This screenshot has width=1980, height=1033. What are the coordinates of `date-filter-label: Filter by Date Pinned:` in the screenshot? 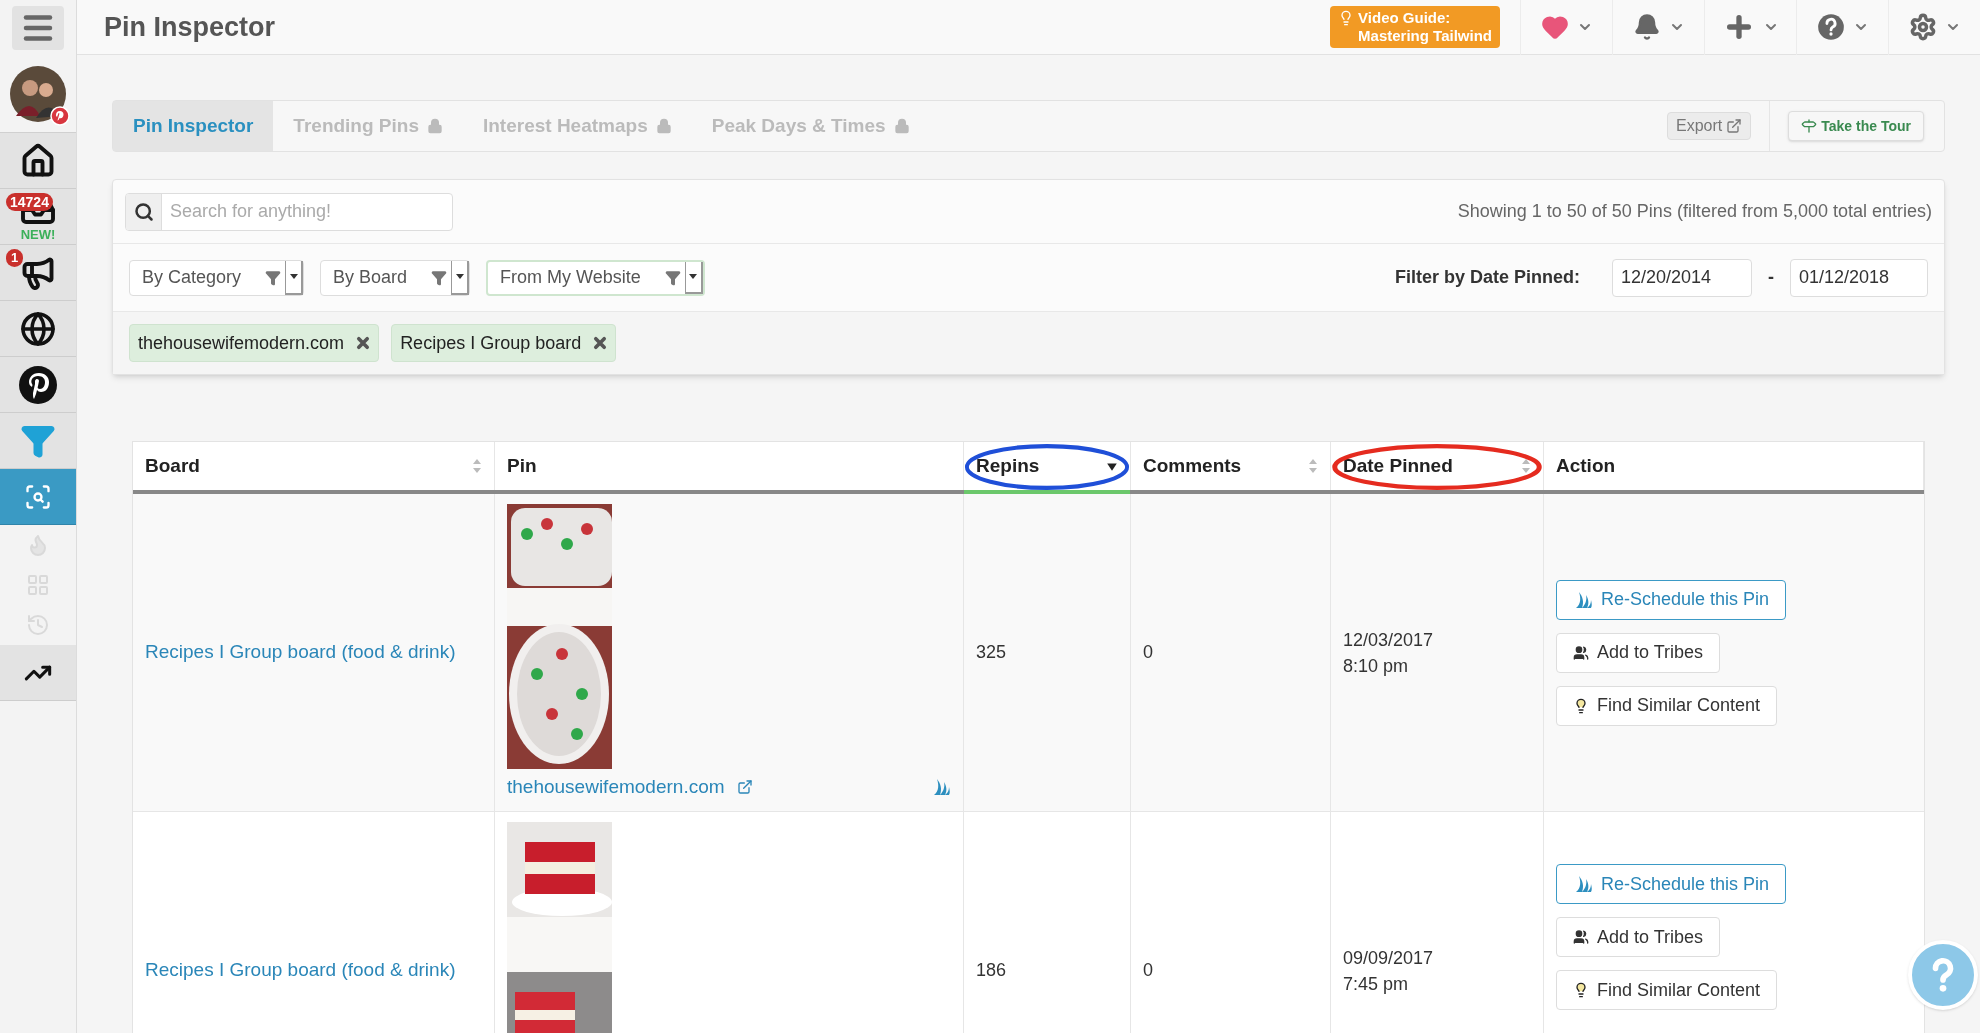 It's located at (1487, 277).